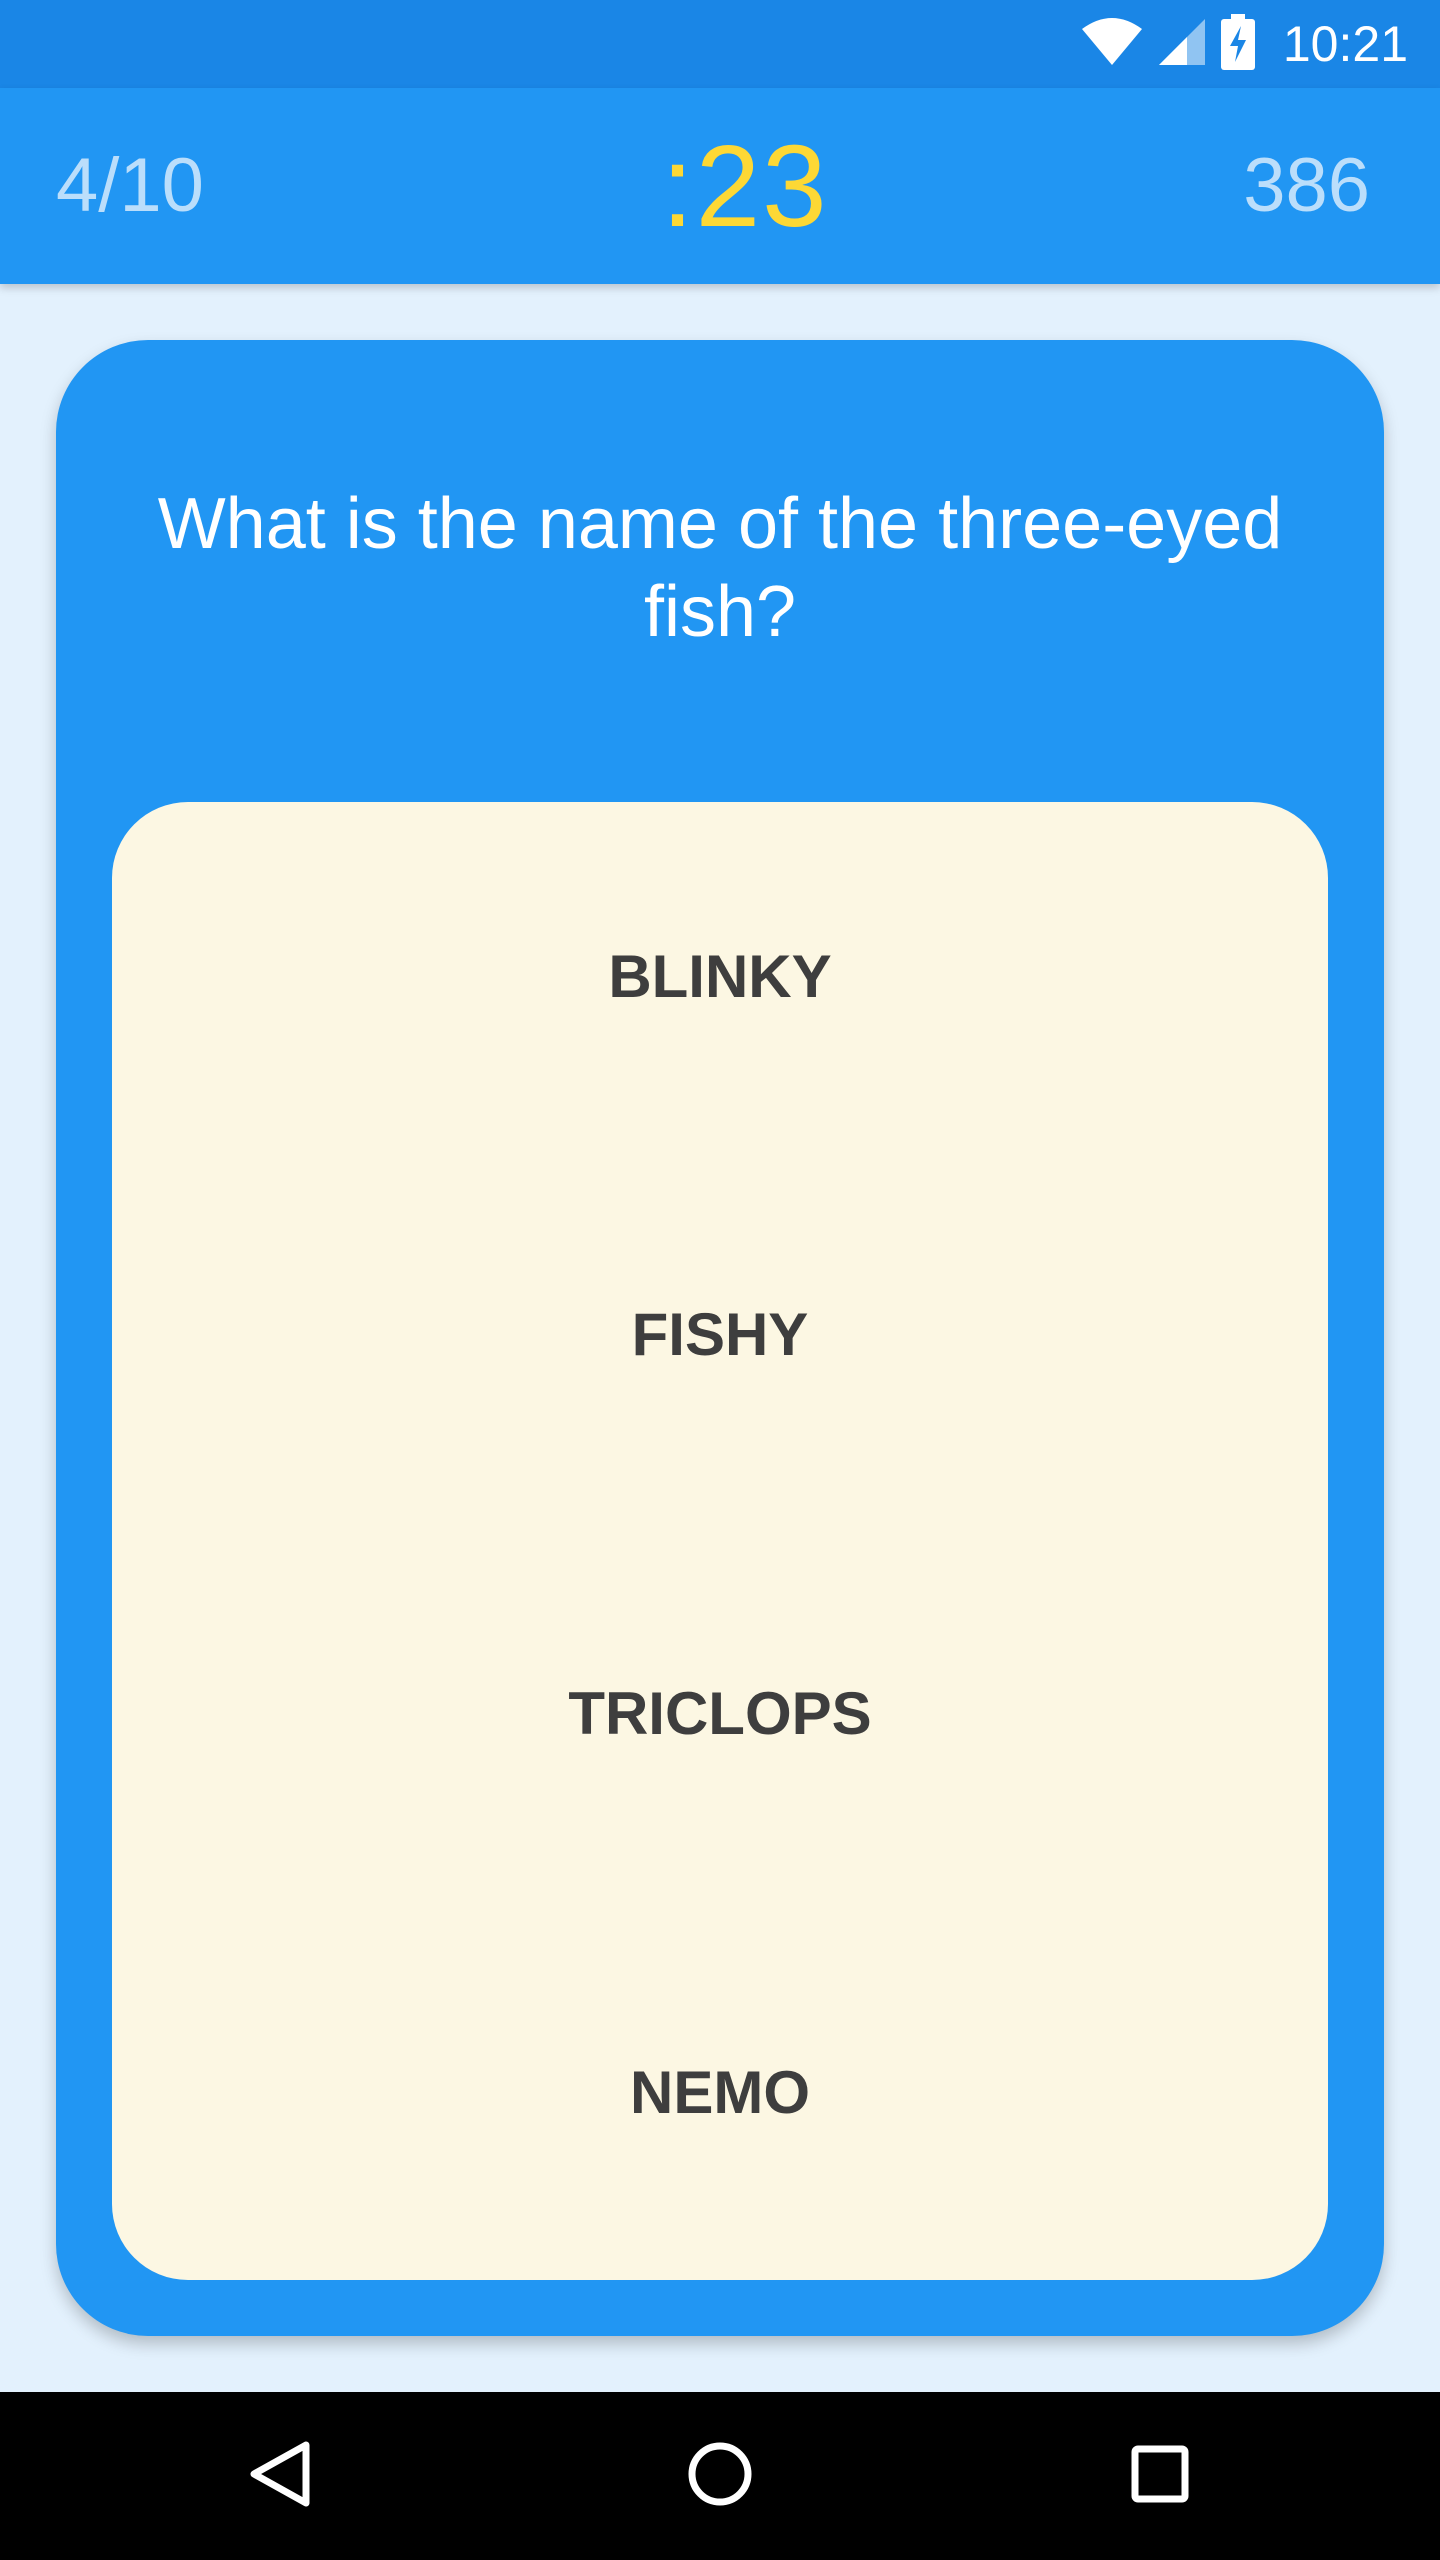 This screenshot has width=1440, height=2560. What do you see at coordinates (1237, 44) in the screenshot?
I see `battery-charging-icon` at bounding box center [1237, 44].